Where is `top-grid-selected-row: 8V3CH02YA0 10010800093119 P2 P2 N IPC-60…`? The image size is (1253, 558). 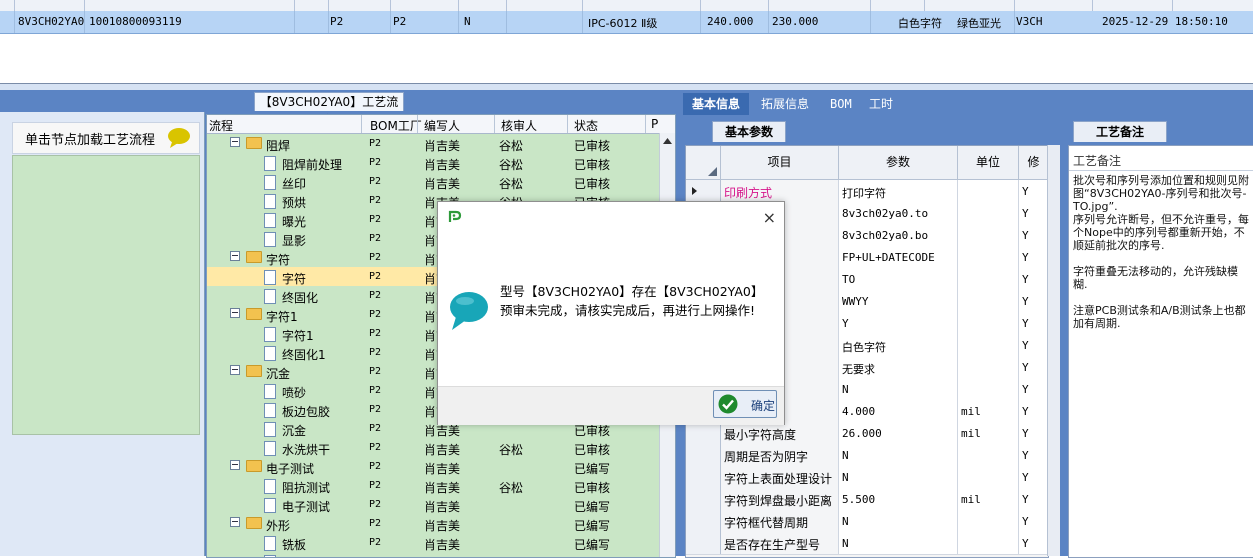 top-grid-selected-row: 8V3CH02YA0 10010800093119 P2 P2 N IPC-60… is located at coordinates (626, 22).